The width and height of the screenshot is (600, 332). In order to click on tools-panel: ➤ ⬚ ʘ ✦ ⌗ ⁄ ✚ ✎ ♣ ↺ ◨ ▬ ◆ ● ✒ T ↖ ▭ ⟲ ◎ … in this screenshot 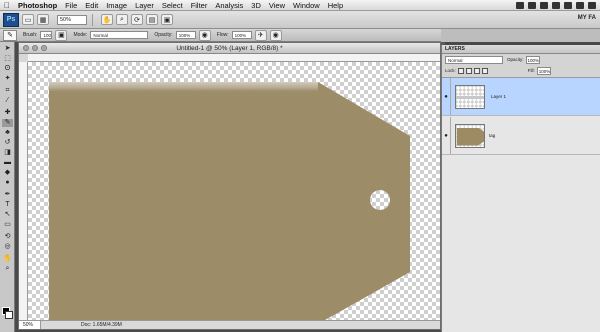, I will do `click(7, 187)`.